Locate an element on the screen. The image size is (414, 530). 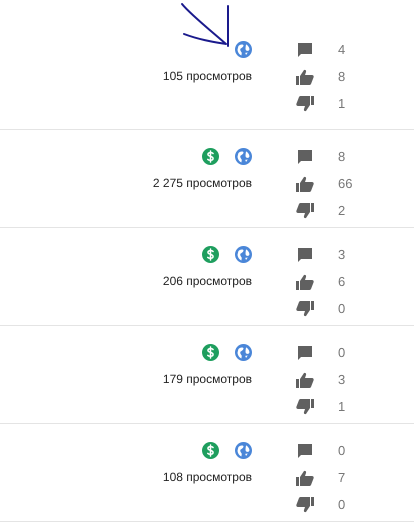
like-count: 66 is located at coordinates (345, 183).